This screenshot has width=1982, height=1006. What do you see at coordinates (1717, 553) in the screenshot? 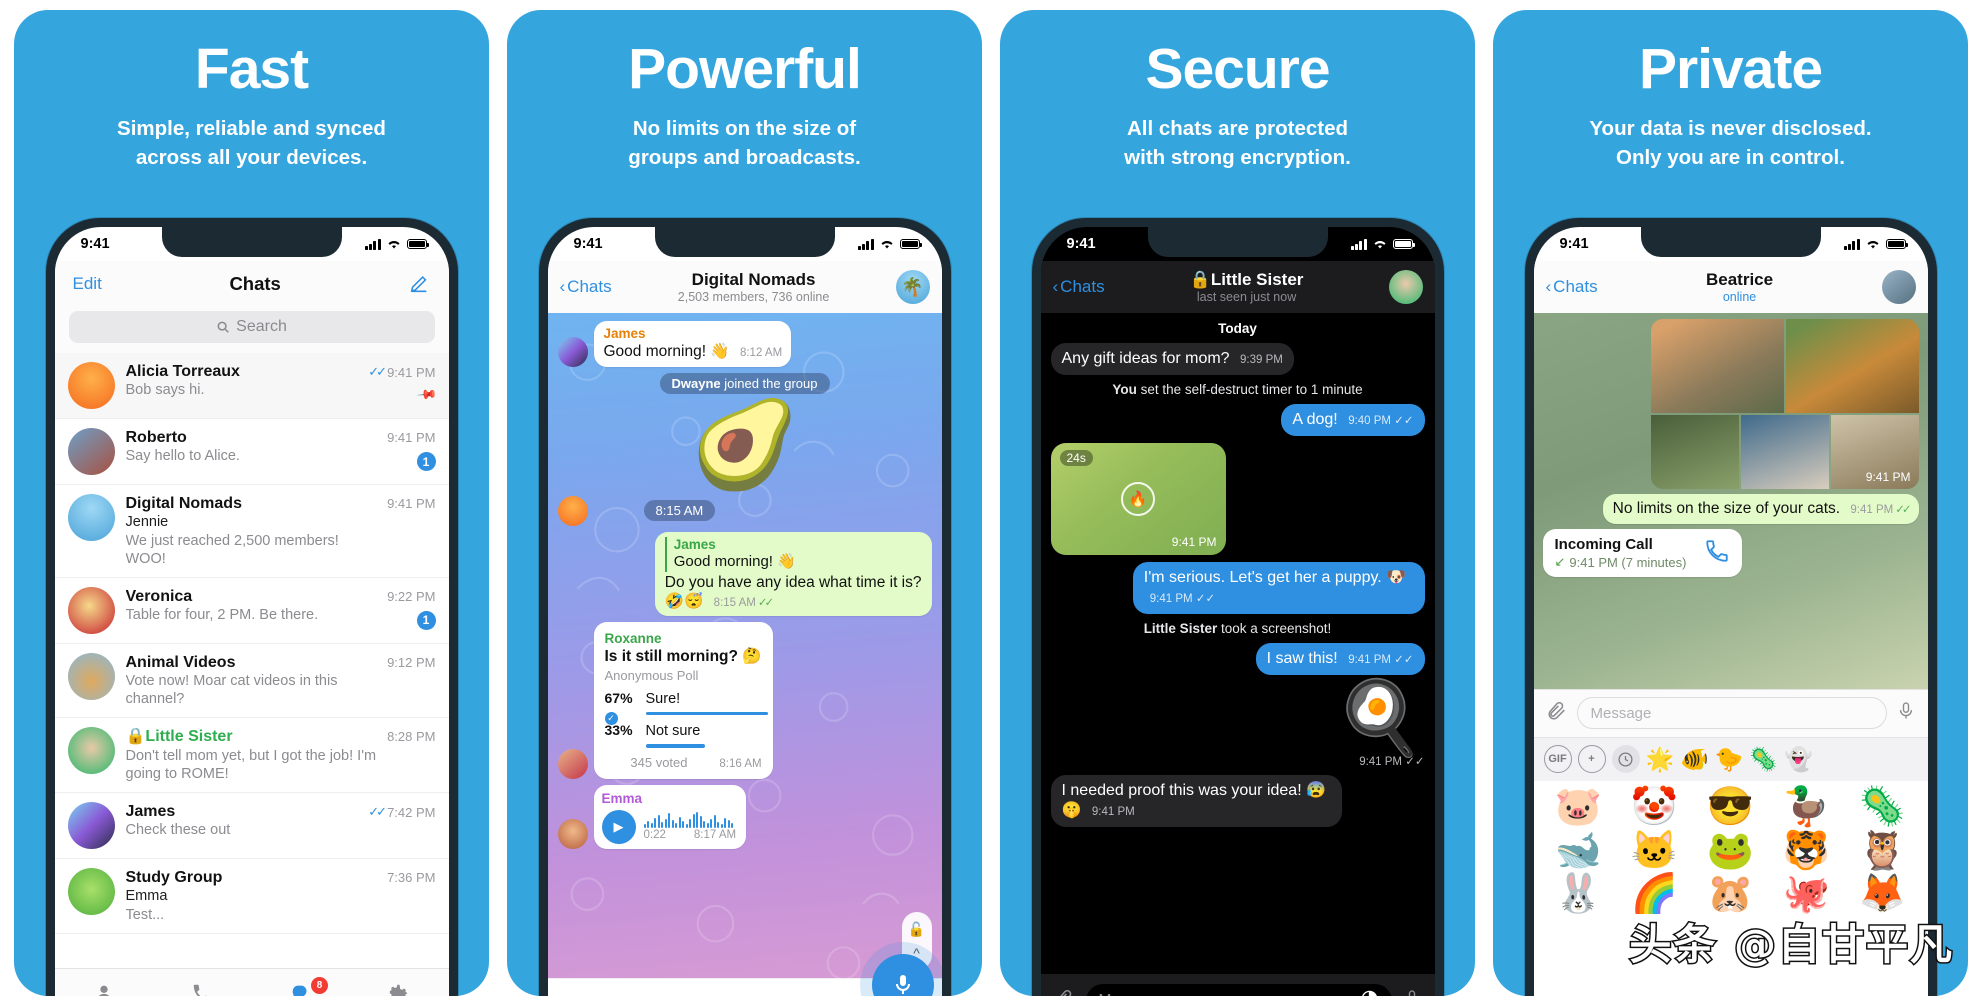
I see `phone-icon` at bounding box center [1717, 553].